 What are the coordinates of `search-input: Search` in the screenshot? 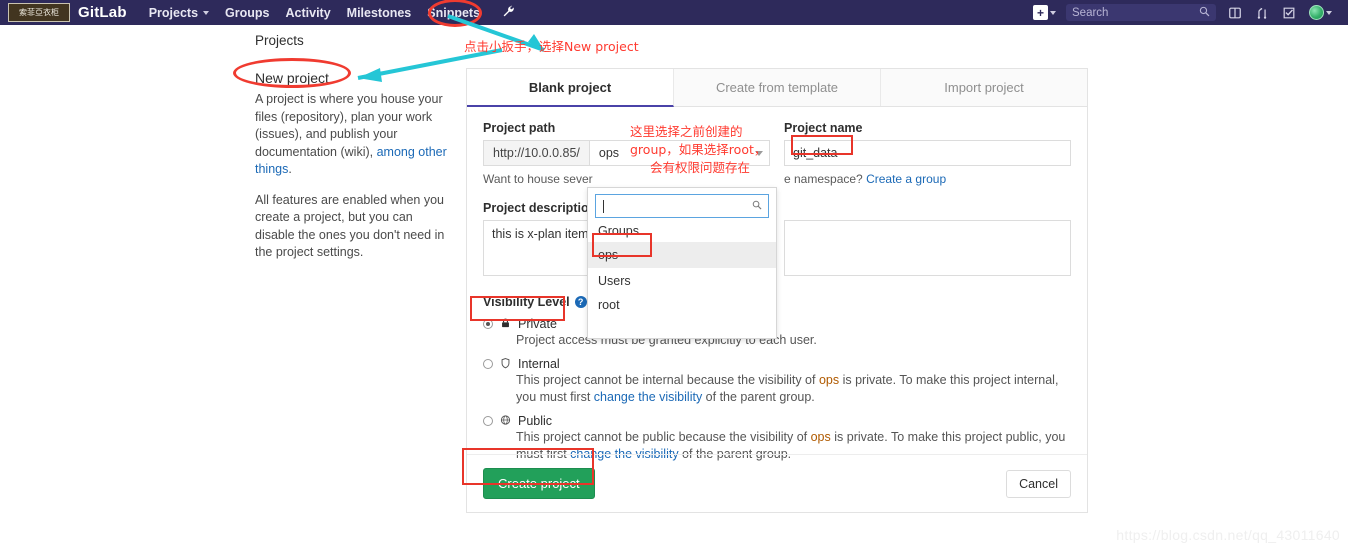 It's located at (1141, 12).